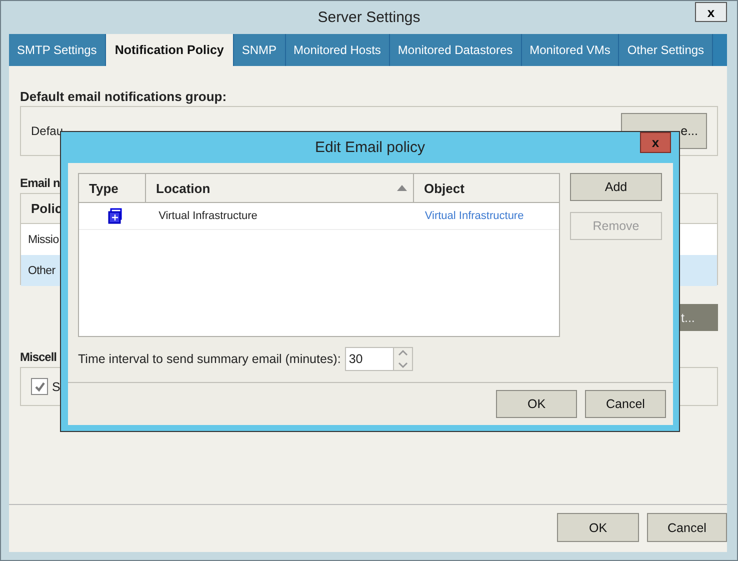 The height and width of the screenshot is (561, 738). I want to click on interval-label: Time interval to send summary email (minutes):, so click(209, 359).